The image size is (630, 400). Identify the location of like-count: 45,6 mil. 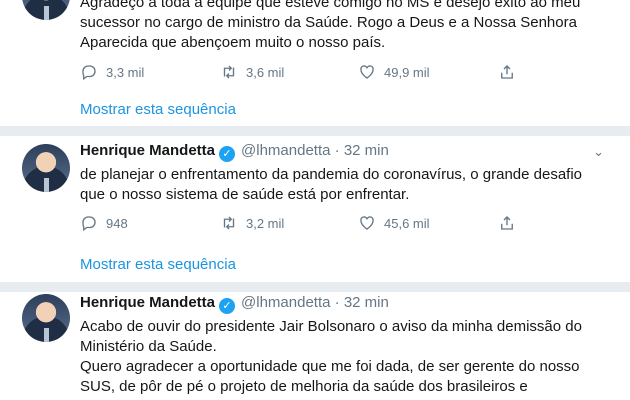
(407, 223).